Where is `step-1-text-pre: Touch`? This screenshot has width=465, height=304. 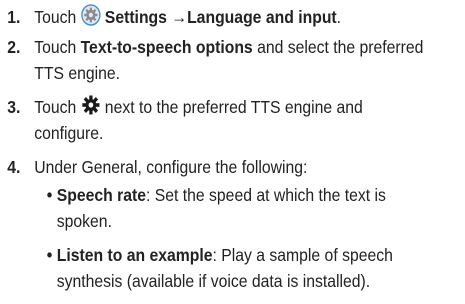
step-1-text-pre: Touch is located at coordinates (55, 17).